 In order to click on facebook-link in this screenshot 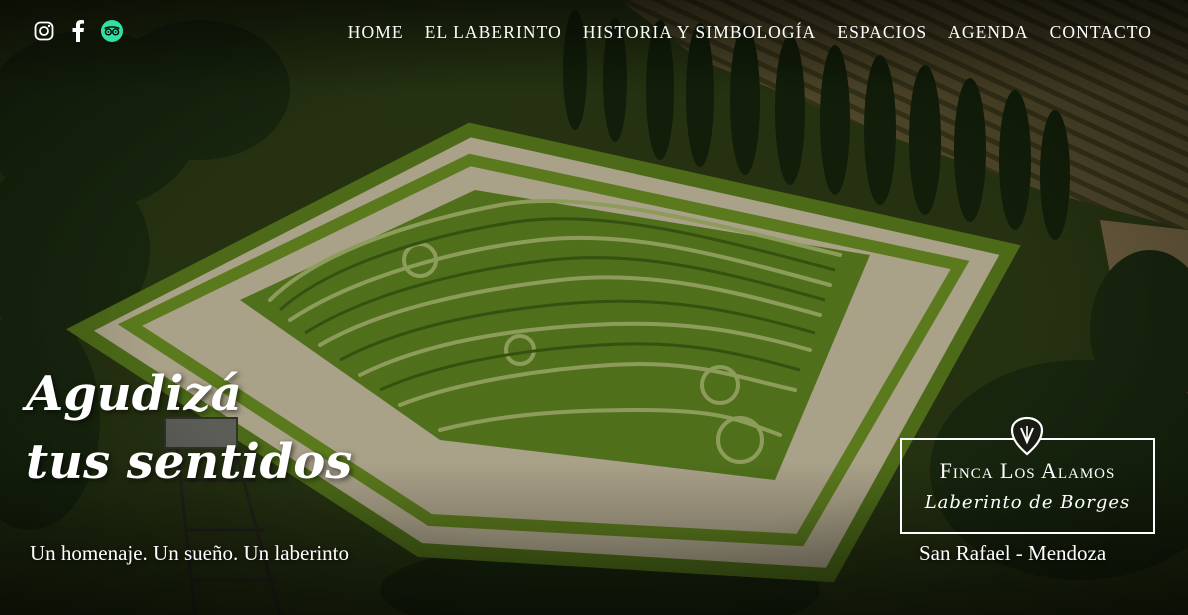, I will do `click(78, 31)`.